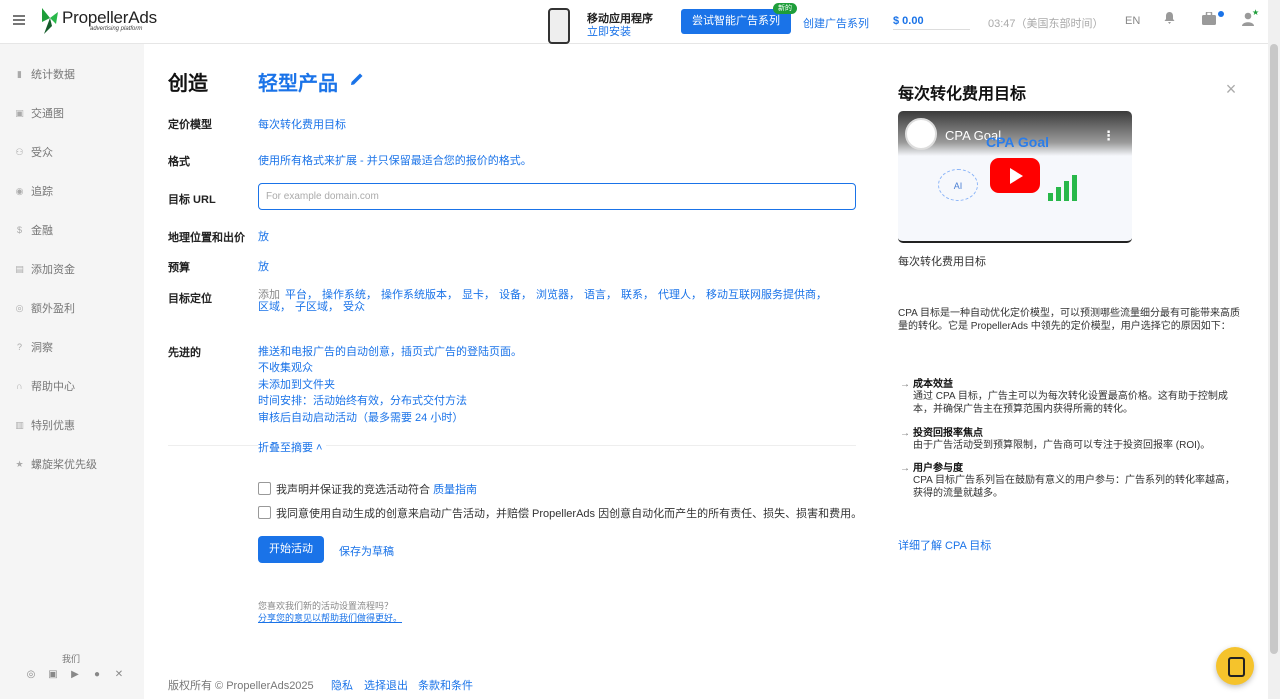  What do you see at coordinates (97, 675) in the screenshot?
I see `facebook-icon: ●` at bounding box center [97, 675].